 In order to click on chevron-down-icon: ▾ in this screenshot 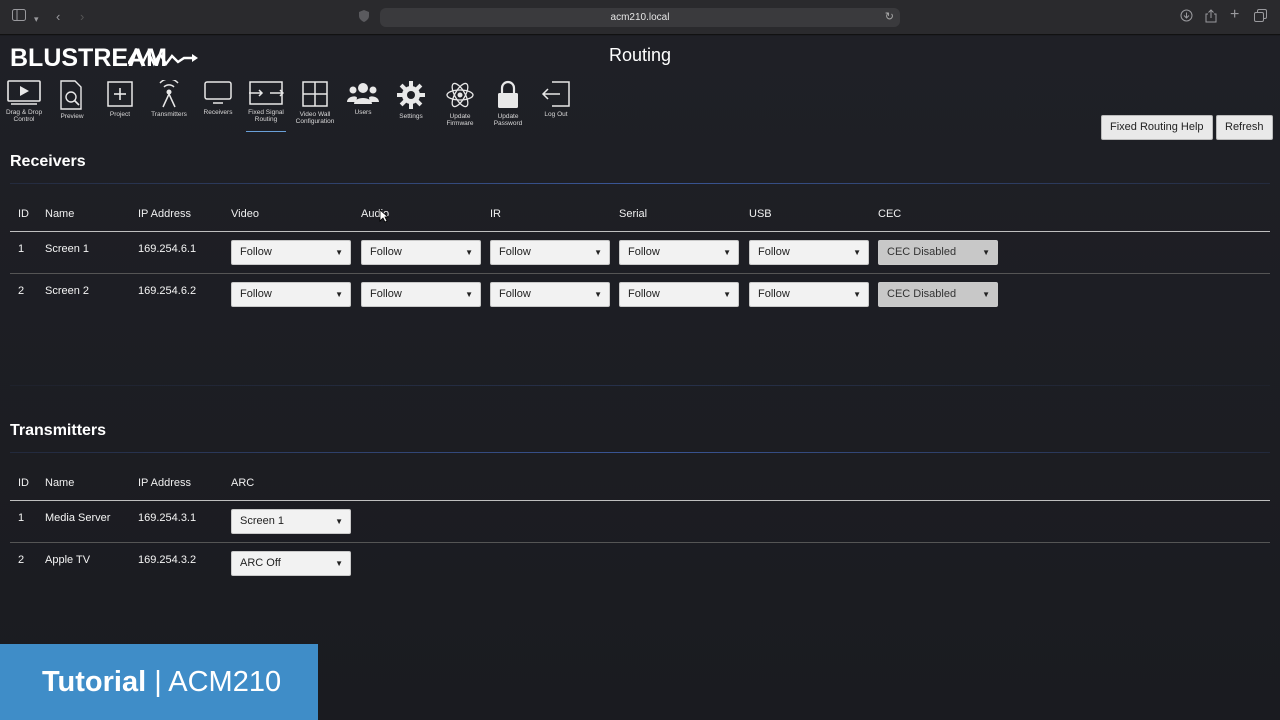, I will do `click(36, 19)`.